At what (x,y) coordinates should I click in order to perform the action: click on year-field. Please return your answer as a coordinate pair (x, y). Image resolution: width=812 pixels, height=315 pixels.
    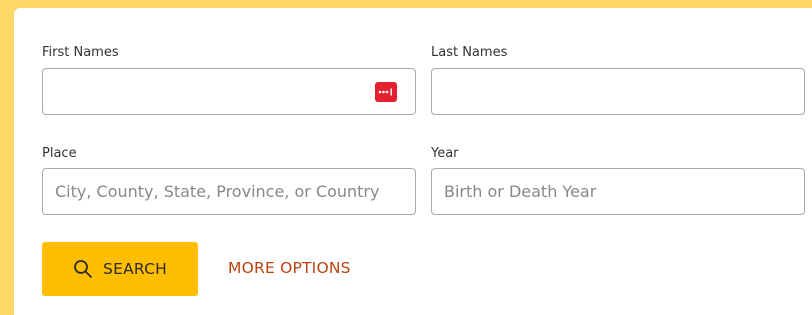
    Looking at the image, I should click on (618, 191).